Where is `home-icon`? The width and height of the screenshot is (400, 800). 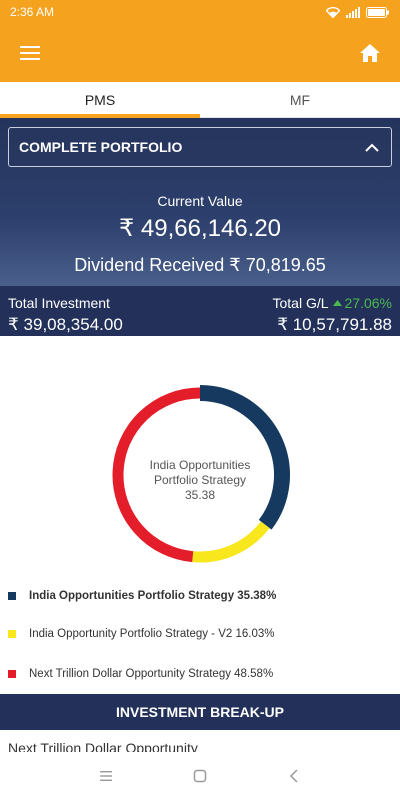
home-icon is located at coordinates (370, 53).